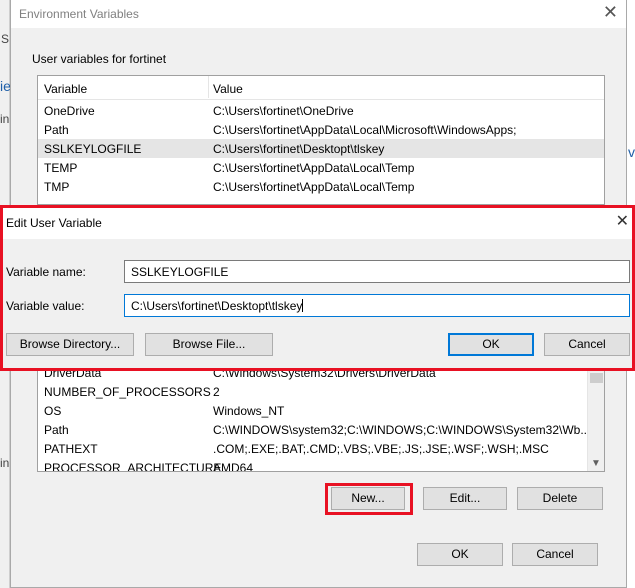  I want to click on list-item: OS Windows_NT, so click(321, 410).